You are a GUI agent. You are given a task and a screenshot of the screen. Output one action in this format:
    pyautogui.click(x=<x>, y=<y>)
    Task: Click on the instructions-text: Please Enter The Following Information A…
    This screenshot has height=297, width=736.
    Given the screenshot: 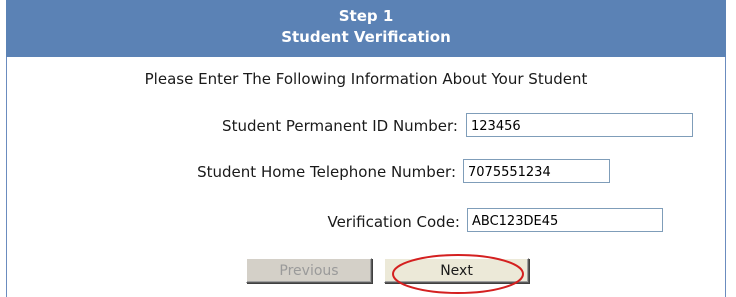 What is the action you would take?
    pyautogui.click(x=366, y=79)
    